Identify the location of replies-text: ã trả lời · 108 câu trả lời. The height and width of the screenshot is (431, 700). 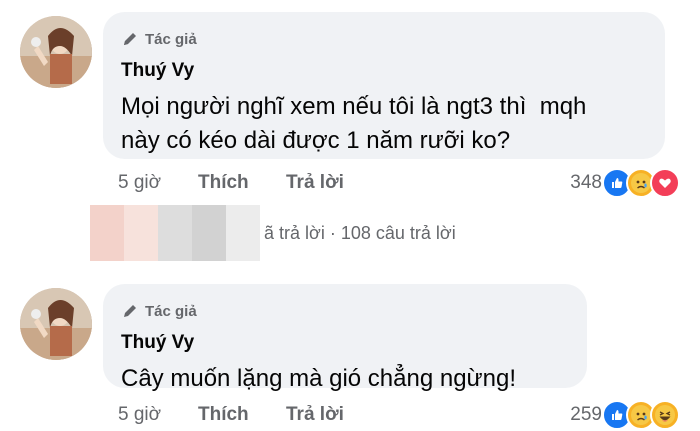
(360, 233).